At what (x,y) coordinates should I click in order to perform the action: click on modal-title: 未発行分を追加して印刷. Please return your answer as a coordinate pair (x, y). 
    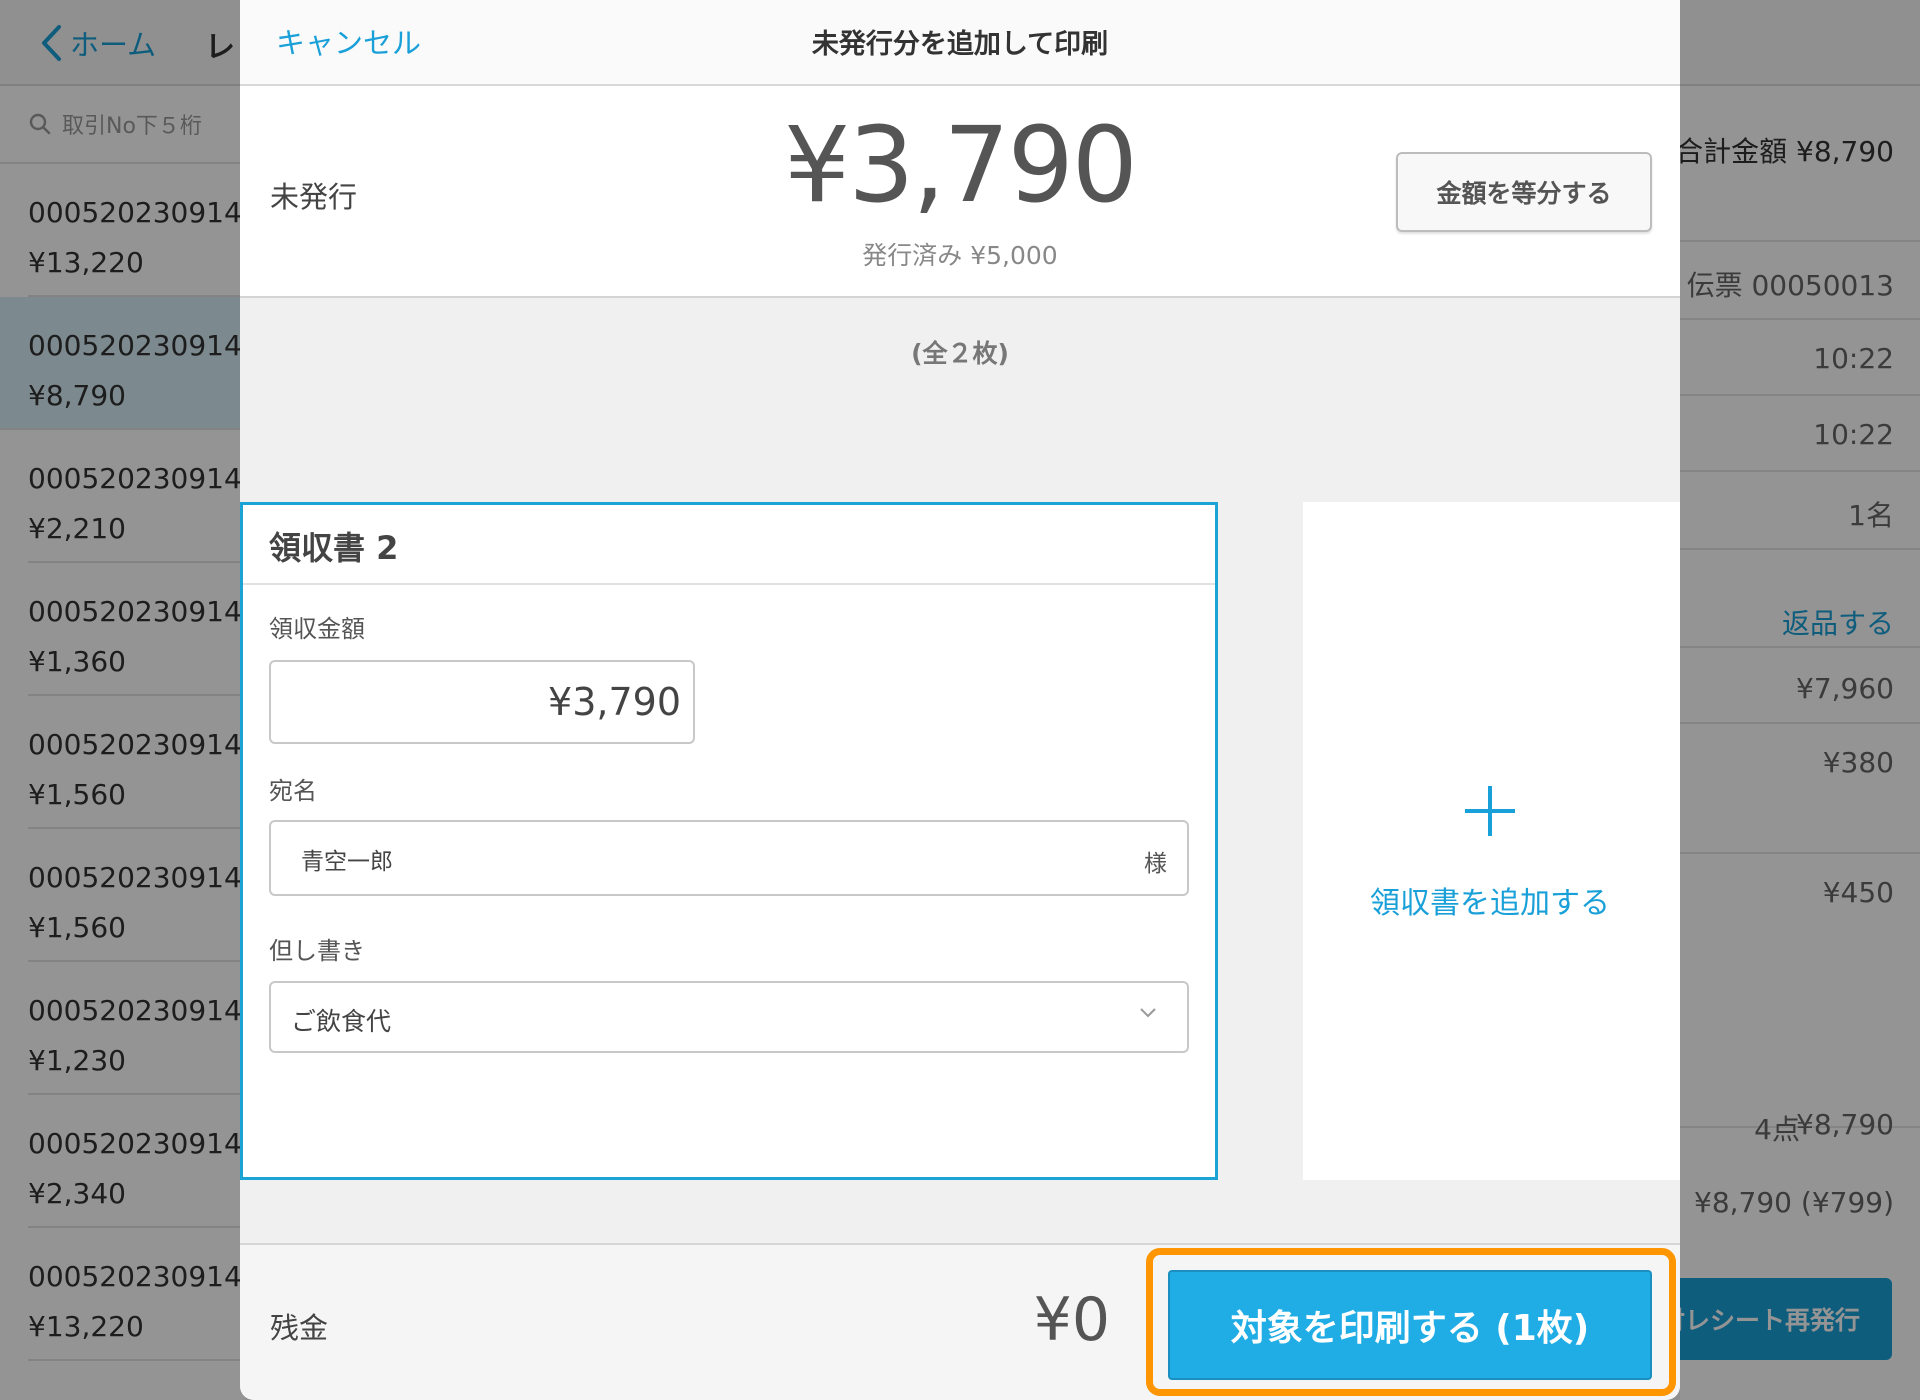
    Looking at the image, I should click on (960, 44).